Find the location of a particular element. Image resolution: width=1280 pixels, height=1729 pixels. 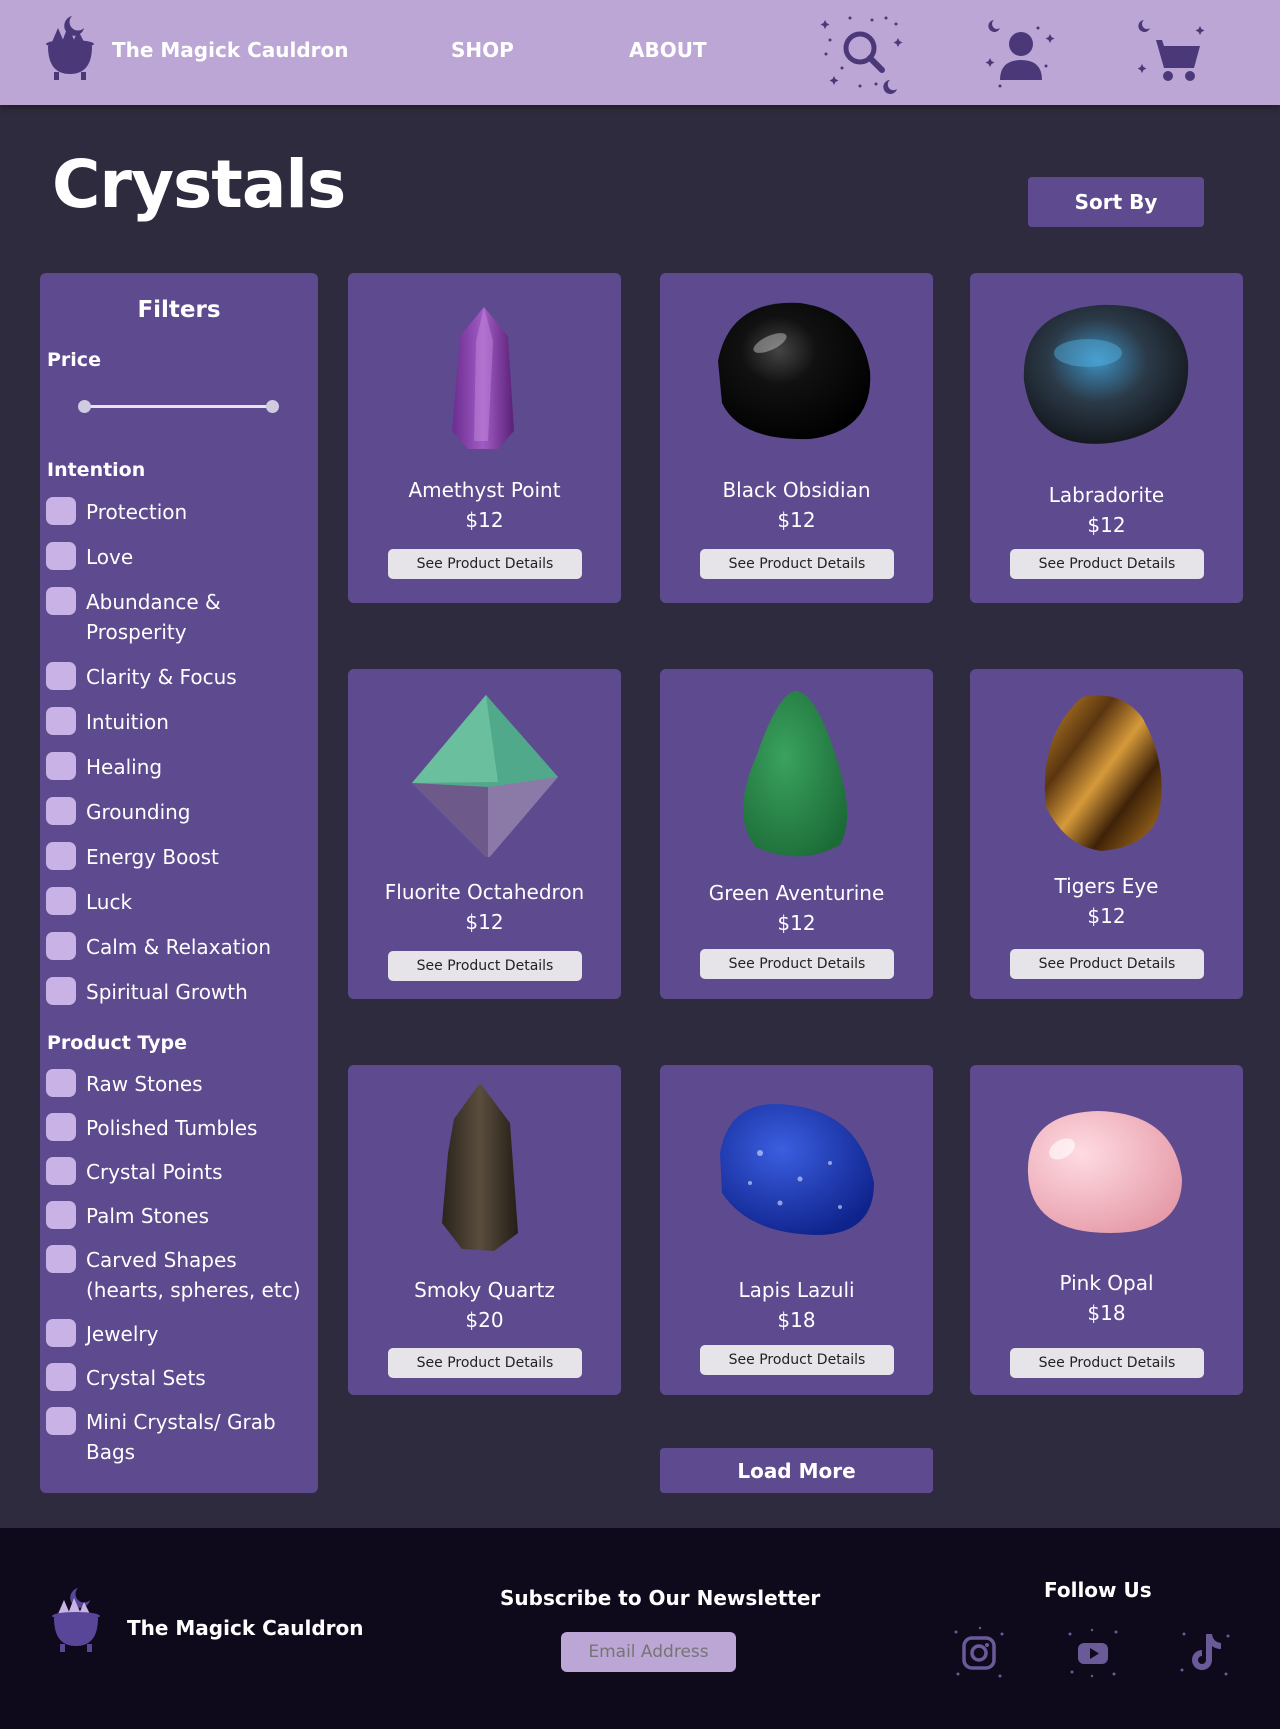

filter-intention-calm: Calm & Relaxation is located at coordinates (158, 947).